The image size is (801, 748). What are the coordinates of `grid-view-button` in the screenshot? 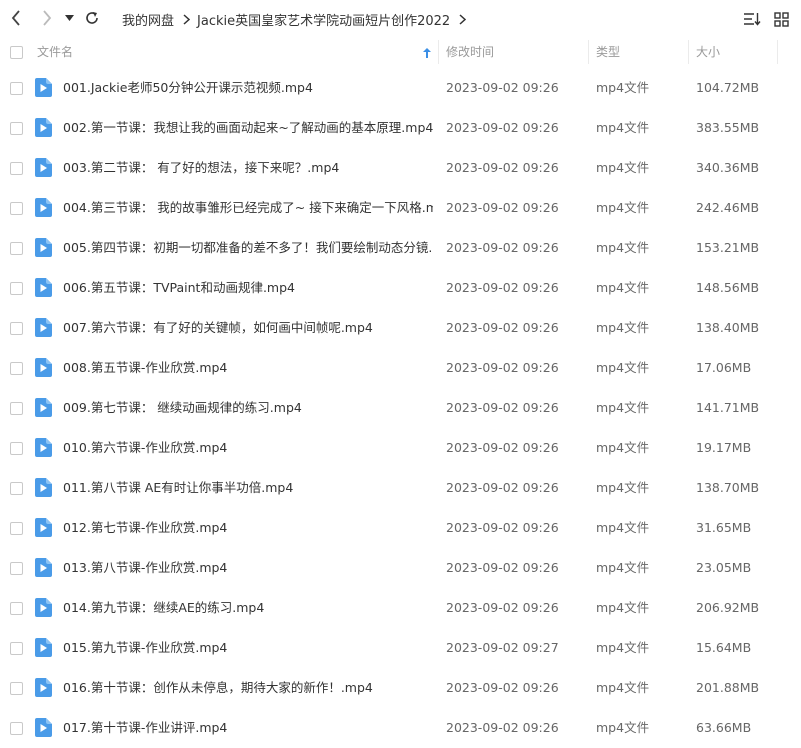 It's located at (781, 19).